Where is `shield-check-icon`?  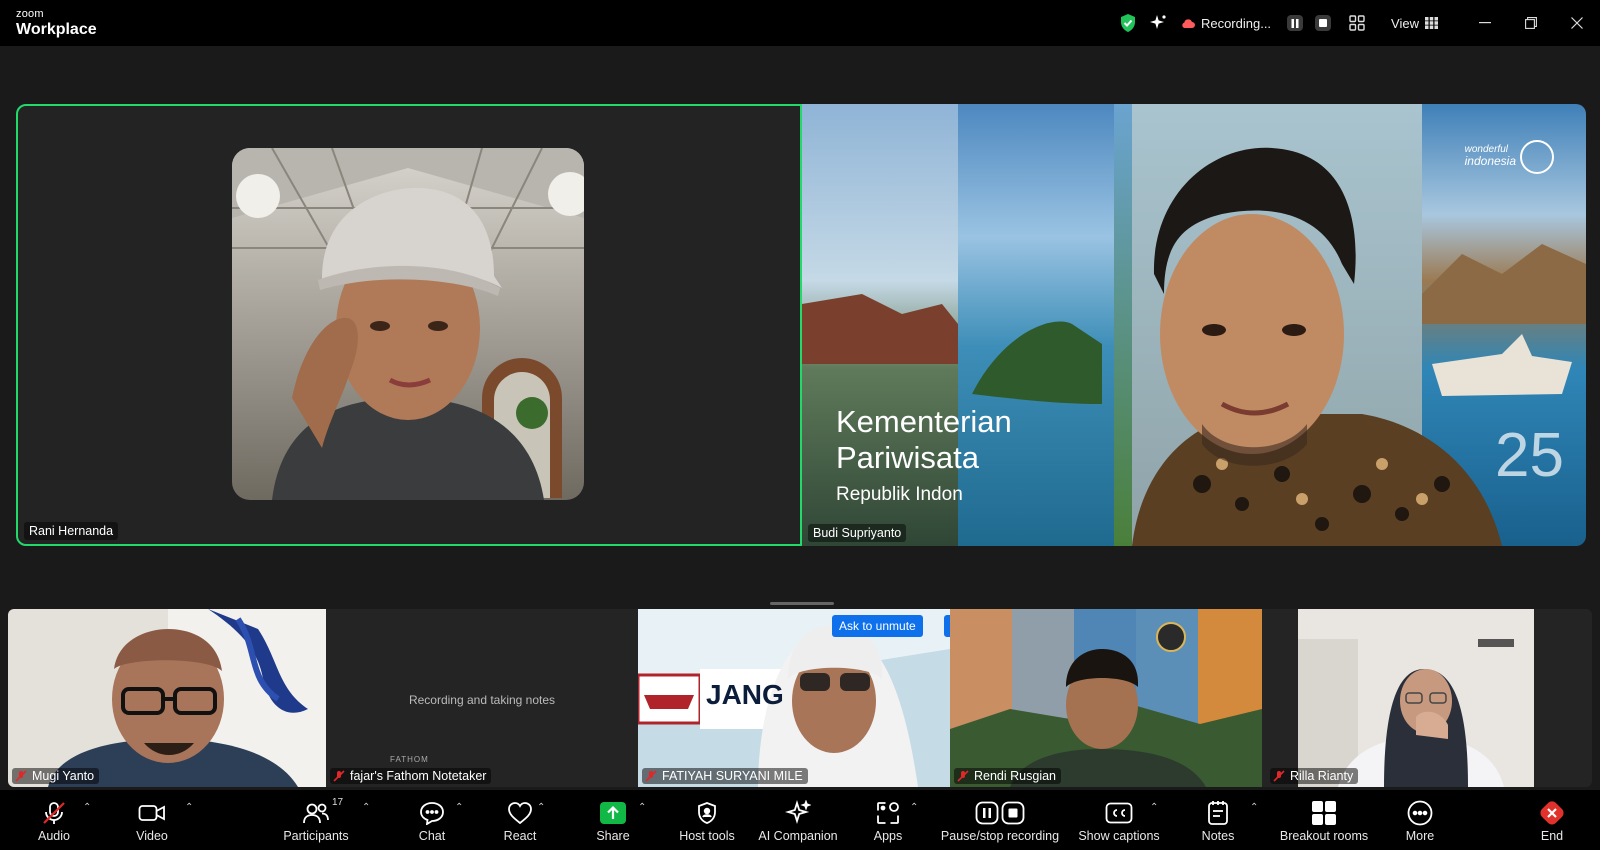 shield-check-icon is located at coordinates (1128, 23).